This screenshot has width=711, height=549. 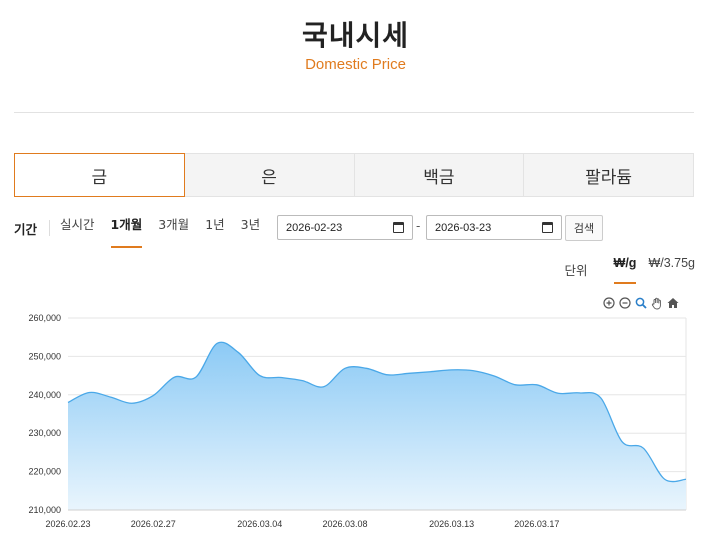 I want to click on start-date-value: 2026-02-23, so click(x=314, y=227).